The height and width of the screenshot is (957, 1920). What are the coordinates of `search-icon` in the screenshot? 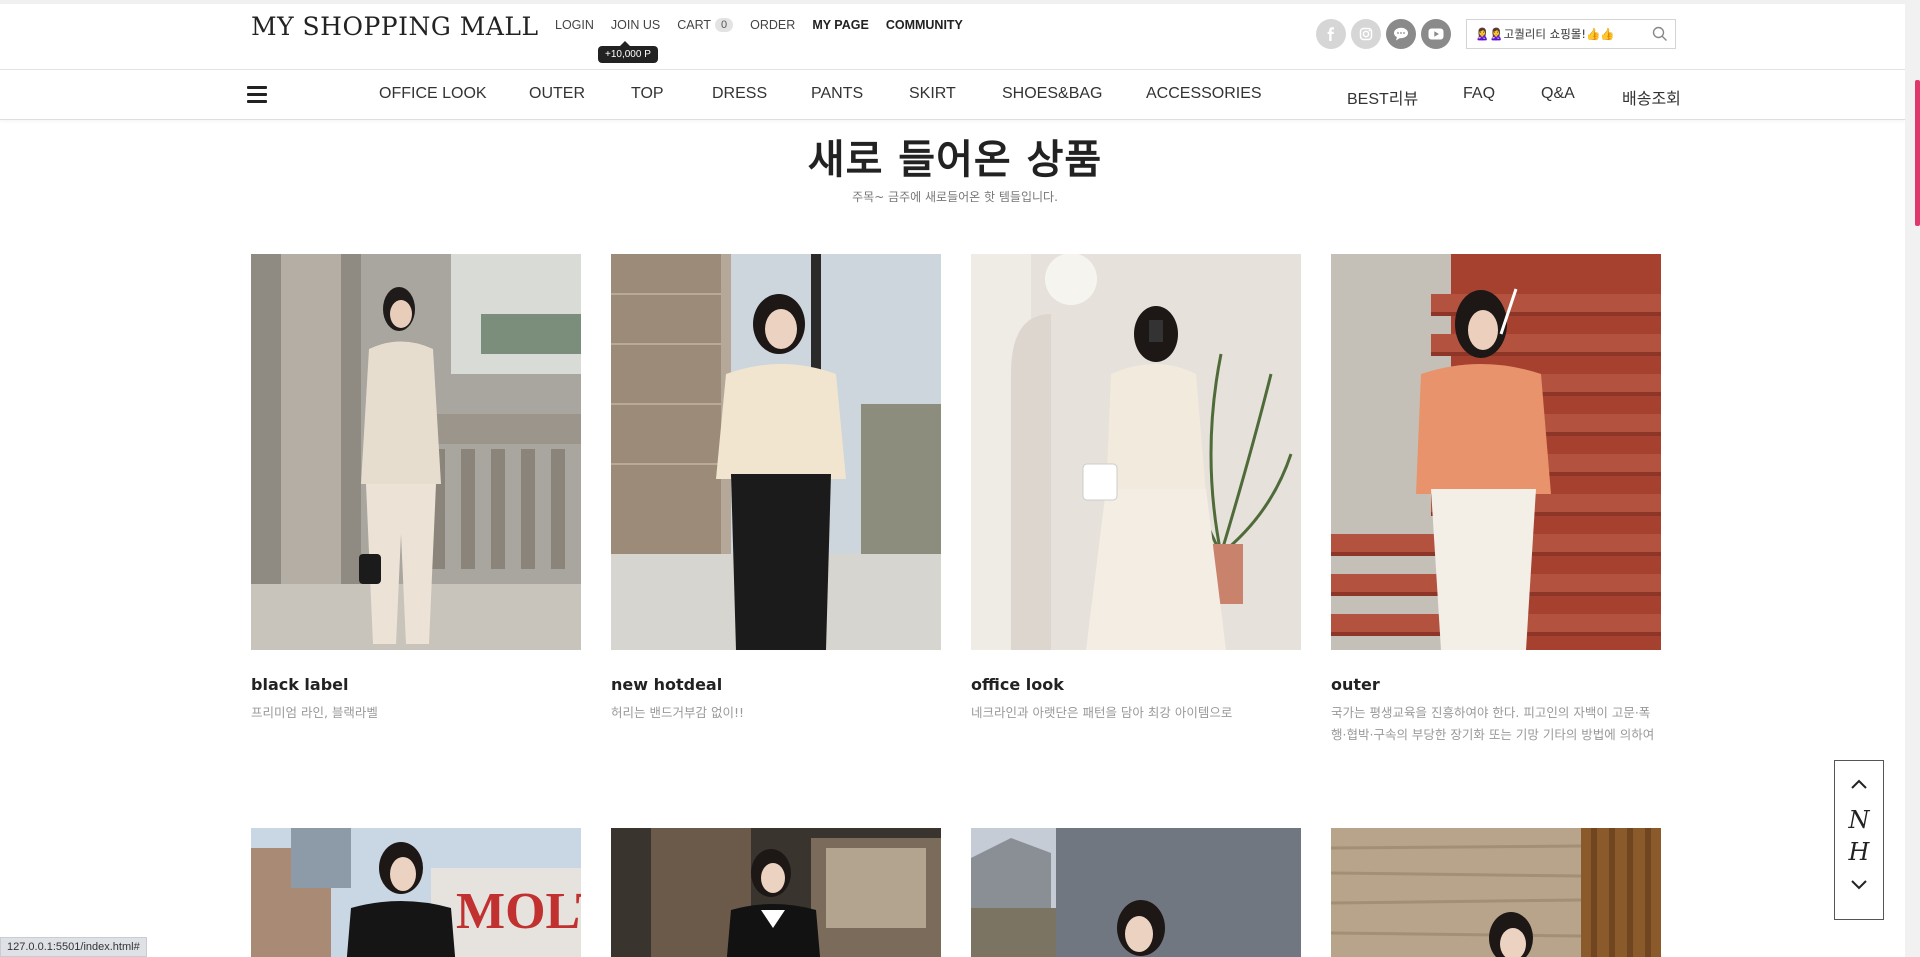 It's located at (1660, 36).